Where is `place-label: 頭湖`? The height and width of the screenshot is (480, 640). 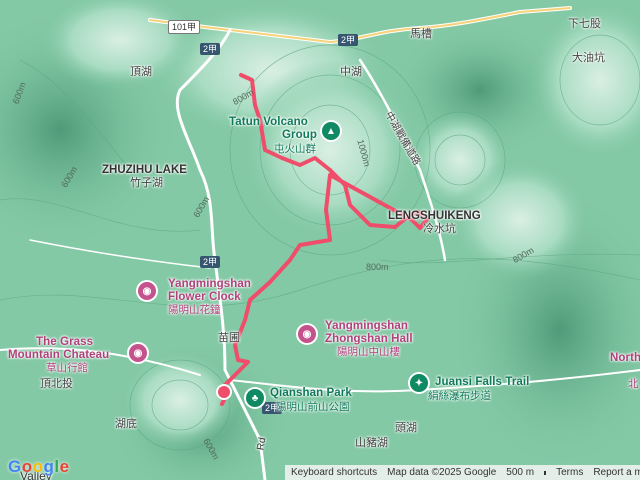 place-label: 頭湖 is located at coordinates (406, 428).